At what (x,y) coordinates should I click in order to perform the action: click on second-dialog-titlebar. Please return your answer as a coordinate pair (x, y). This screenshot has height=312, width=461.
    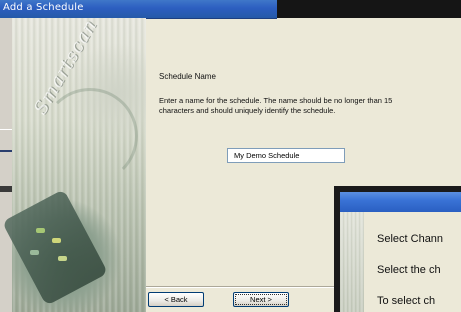
    Looking at the image, I should click on (400, 202).